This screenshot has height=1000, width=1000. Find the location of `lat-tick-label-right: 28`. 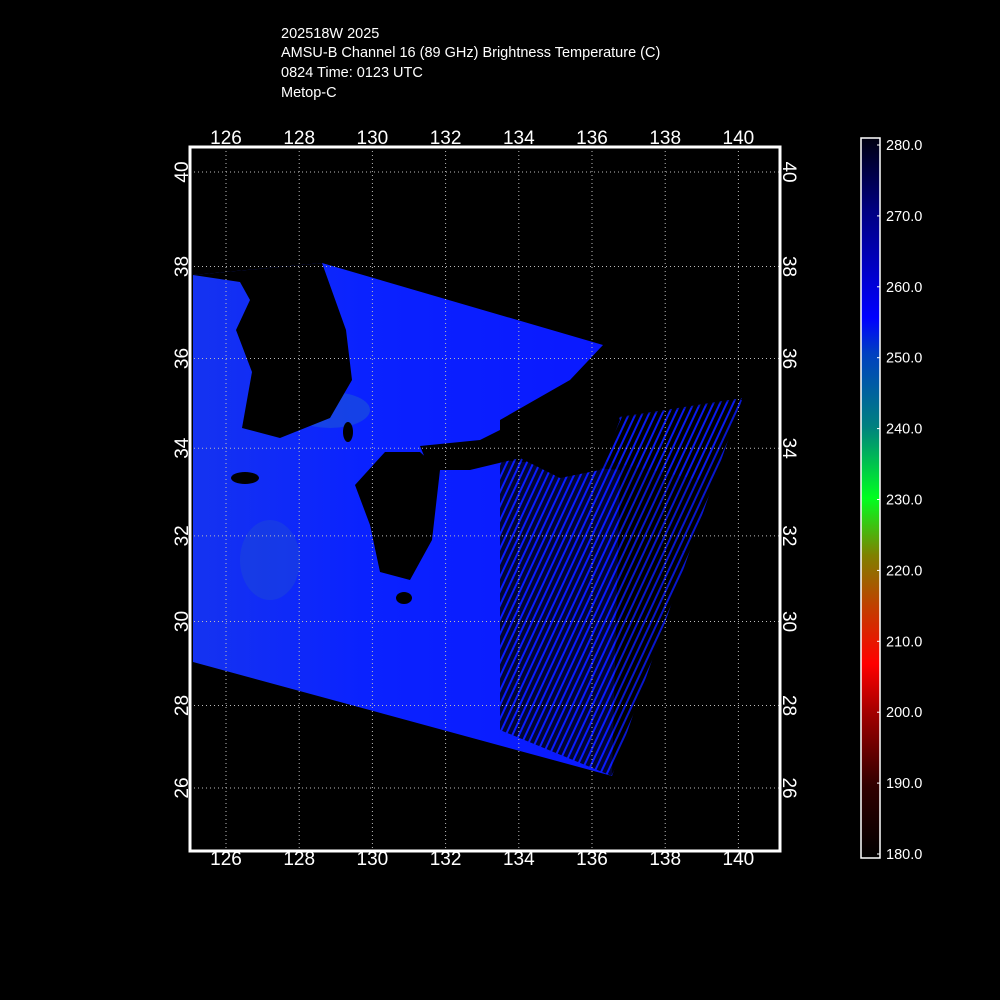

lat-tick-label-right: 28 is located at coordinates (788, 705).